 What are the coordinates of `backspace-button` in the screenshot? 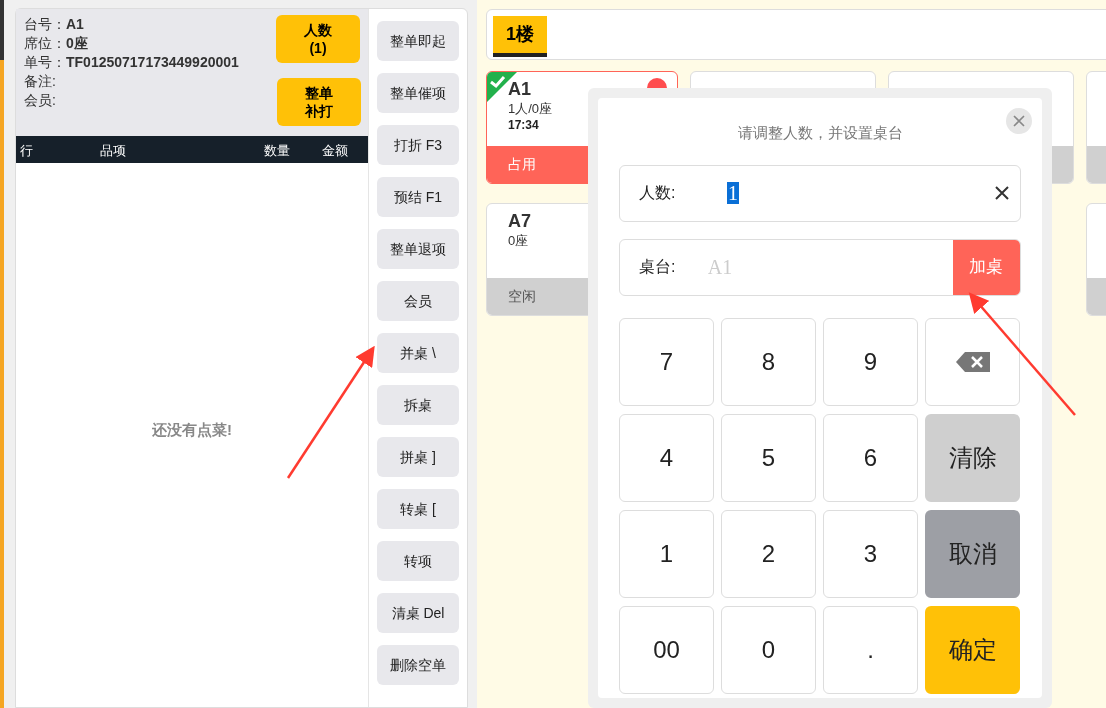 It's located at (972, 361).